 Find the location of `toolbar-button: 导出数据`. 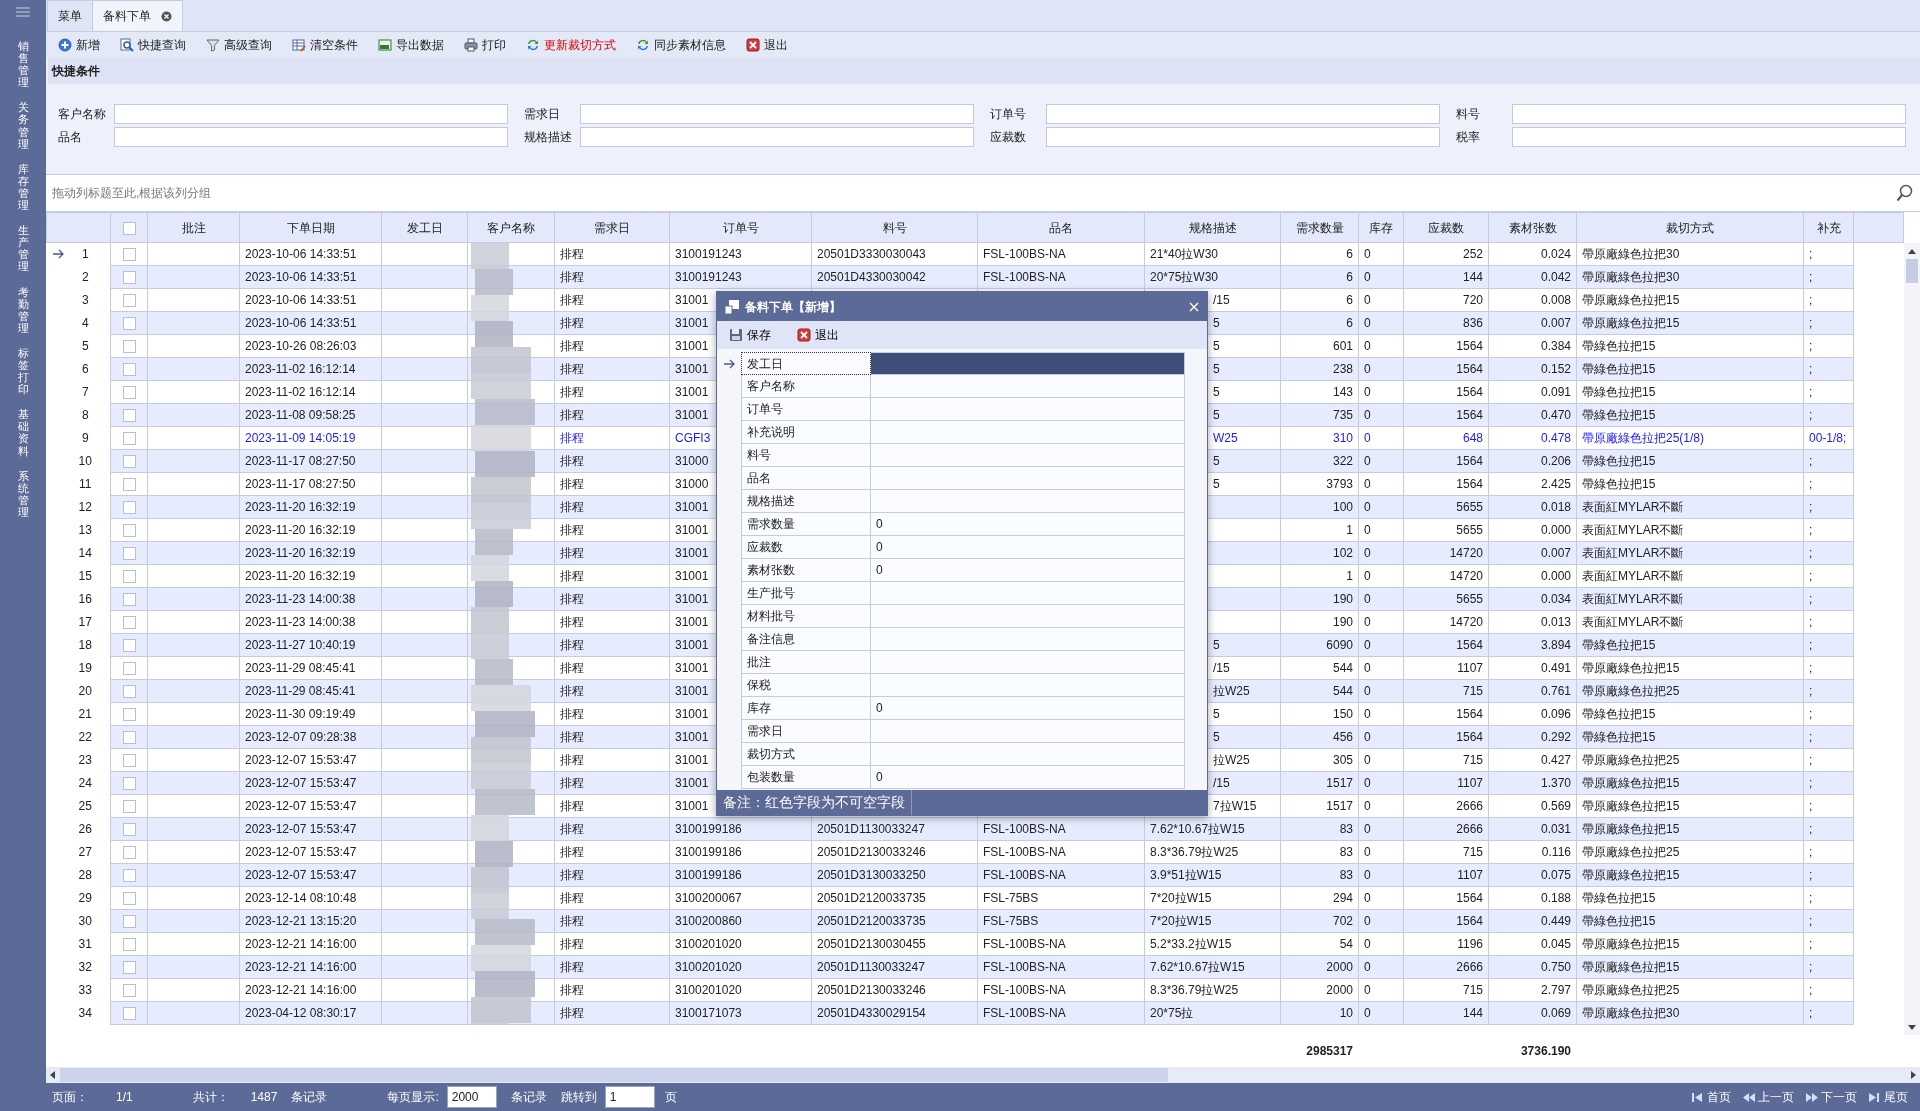

toolbar-button: 导出数据 is located at coordinates (411, 45).